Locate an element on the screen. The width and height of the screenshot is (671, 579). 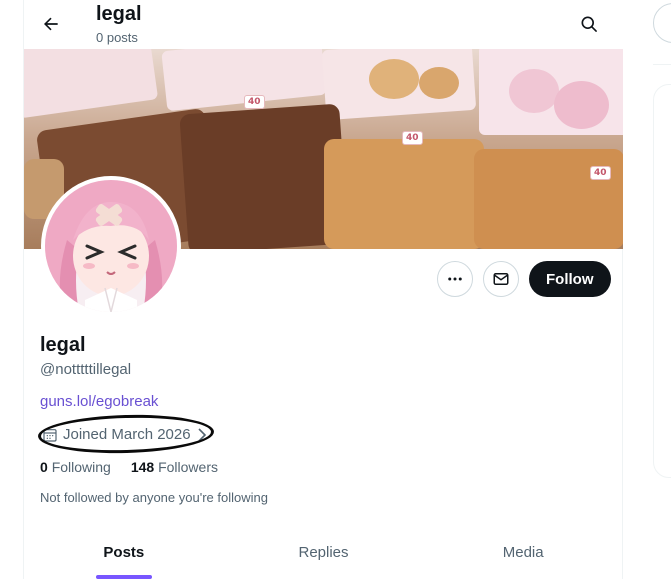
right-sidebar is located at coordinates (662, 289).